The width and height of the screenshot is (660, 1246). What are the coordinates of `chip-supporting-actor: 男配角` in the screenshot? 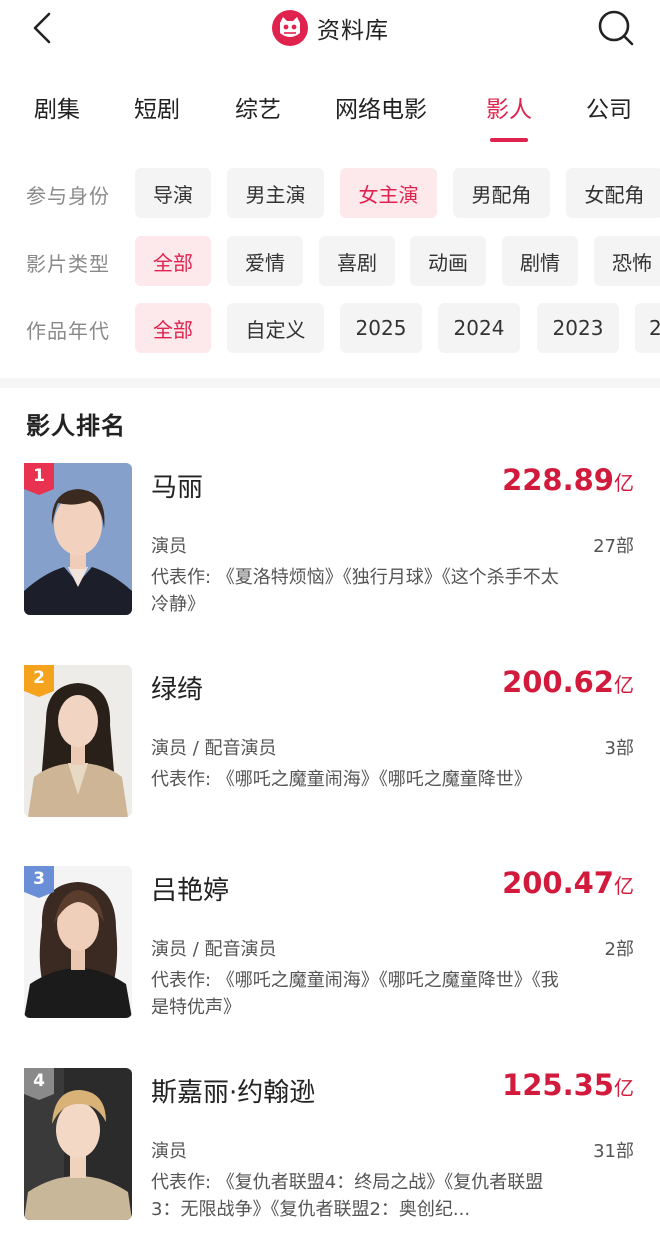 It's located at (501, 193).